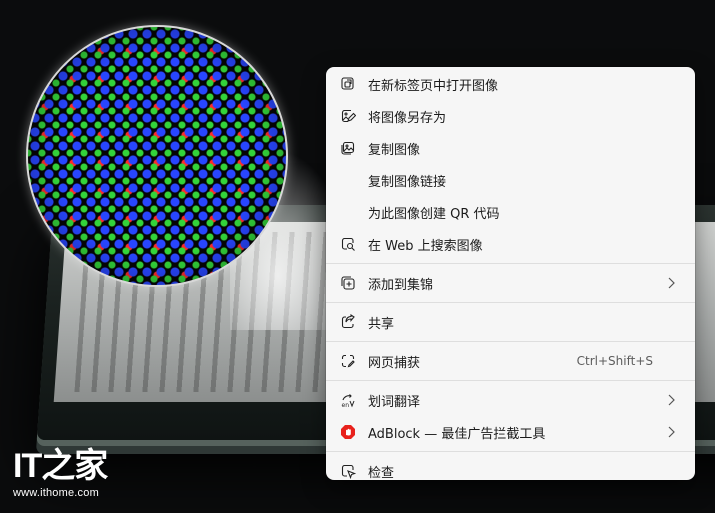 This screenshot has height=513, width=715. Describe the element at coordinates (510, 148) in the screenshot. I see `menu-item-copy-image: 复制图像` at that location.